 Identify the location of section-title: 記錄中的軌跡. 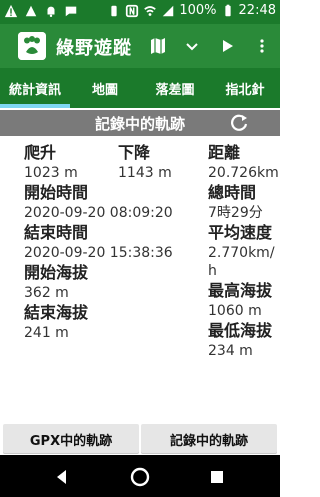
(139, 123).